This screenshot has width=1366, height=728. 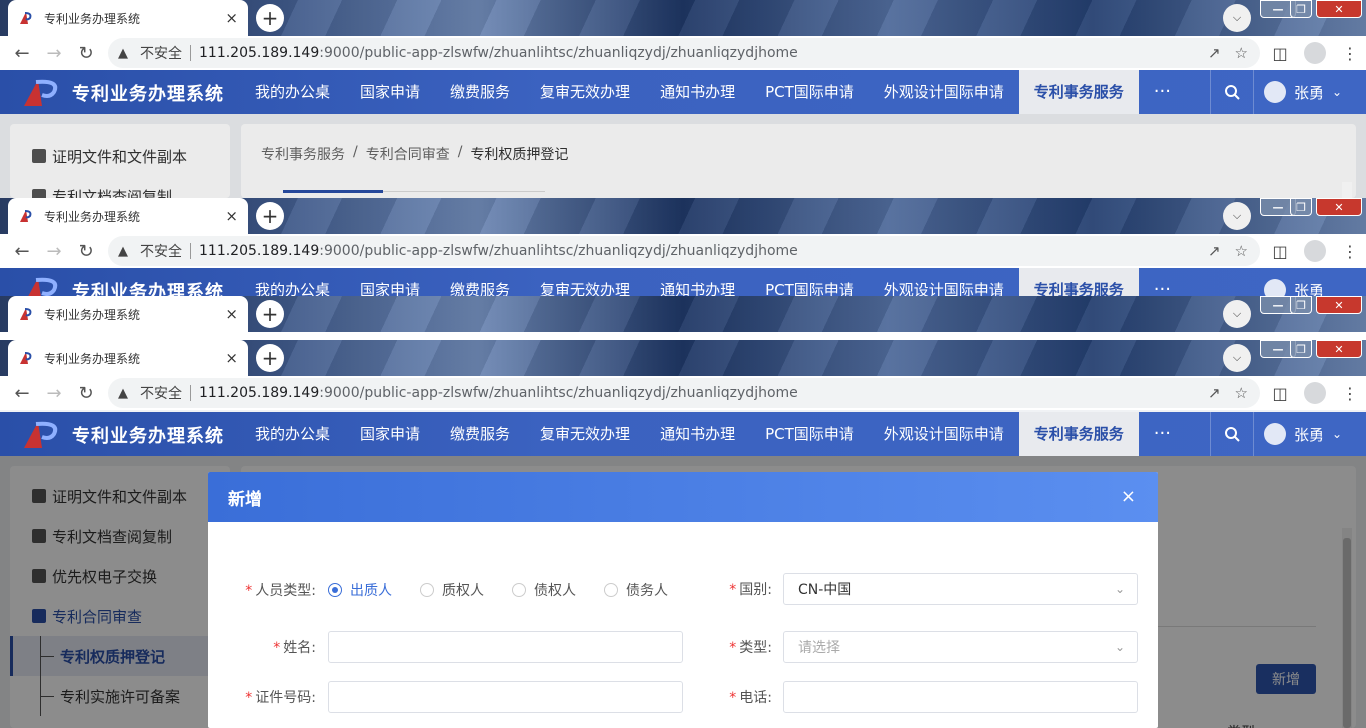 What do you see at coordinates (1294, 282) in the screenshot?
I see `user-menu: 张勇` at bounding box center [1294, 282].